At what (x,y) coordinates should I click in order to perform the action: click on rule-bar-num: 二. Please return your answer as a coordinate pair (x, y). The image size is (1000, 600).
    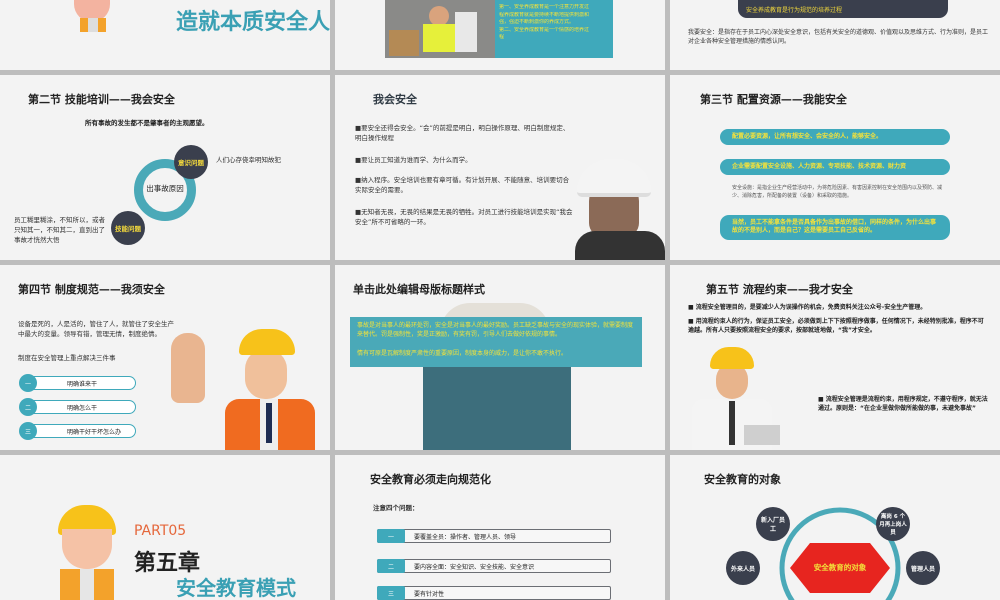
    Looking at the image, I should click on (391, 566).